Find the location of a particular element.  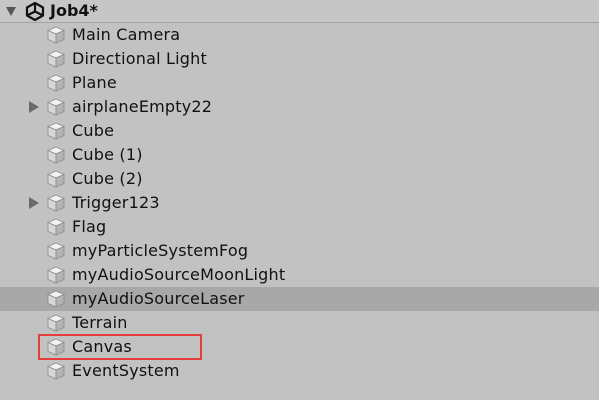

hierarchy-item-eventsystem: EventSystem is located at coordinates (299, 371).